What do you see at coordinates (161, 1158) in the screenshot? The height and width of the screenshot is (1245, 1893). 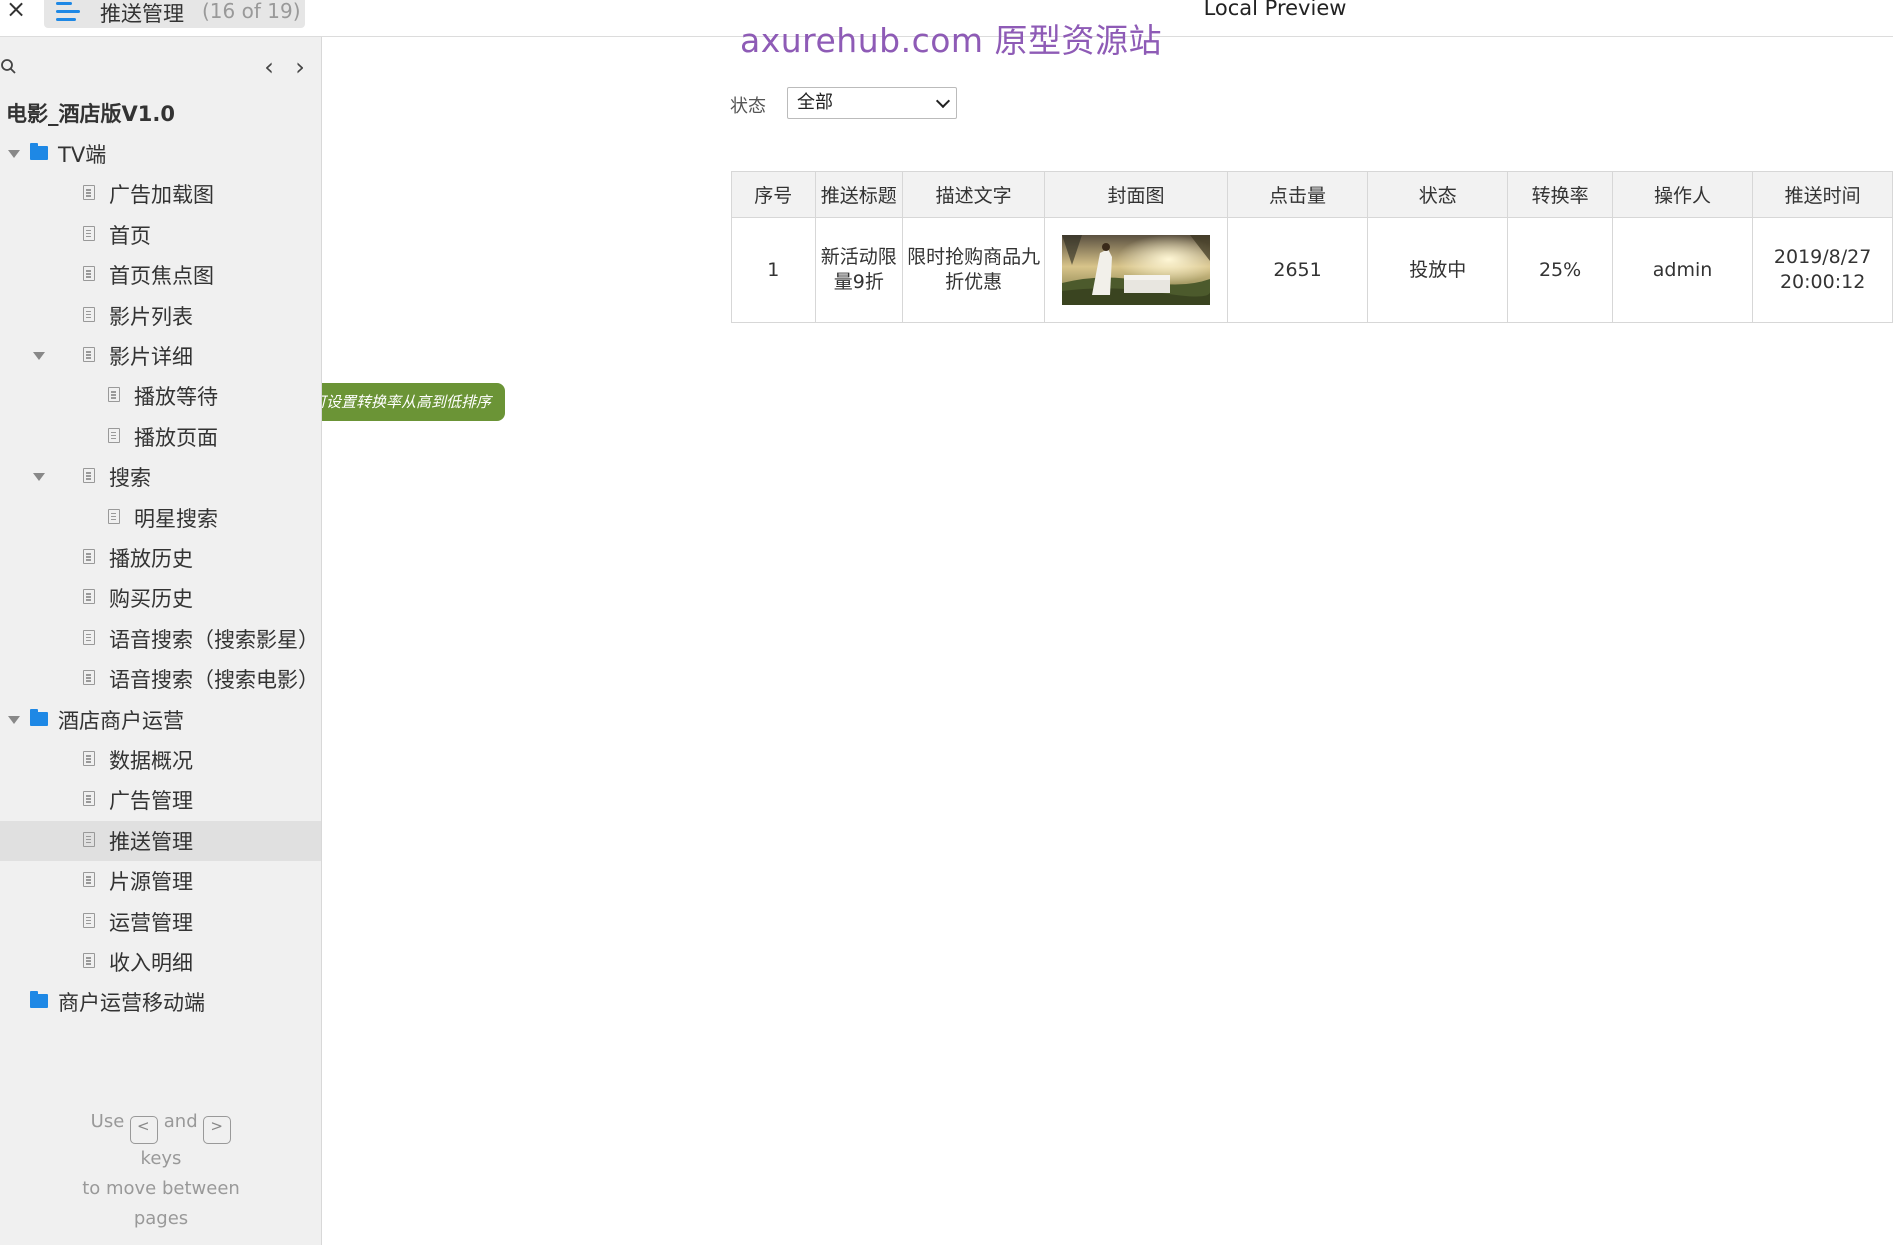 I see `hint-keys: keys` at bounding box center [161, 1158].